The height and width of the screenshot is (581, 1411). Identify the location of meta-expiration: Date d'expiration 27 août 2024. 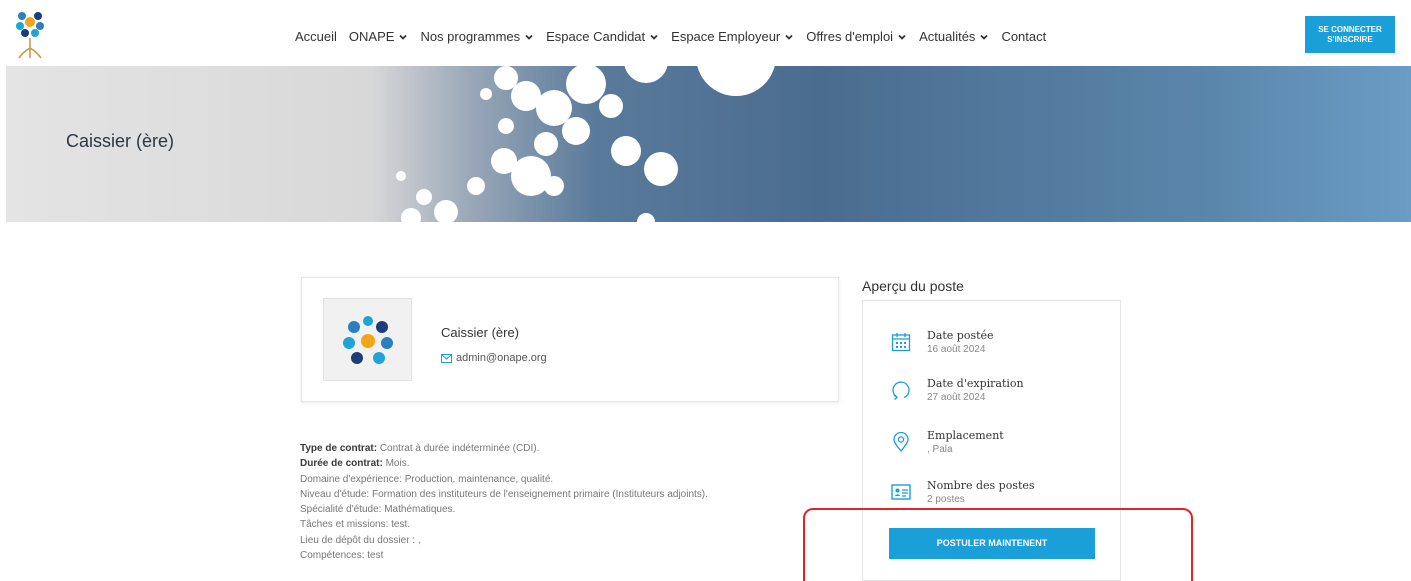
(957, 390).